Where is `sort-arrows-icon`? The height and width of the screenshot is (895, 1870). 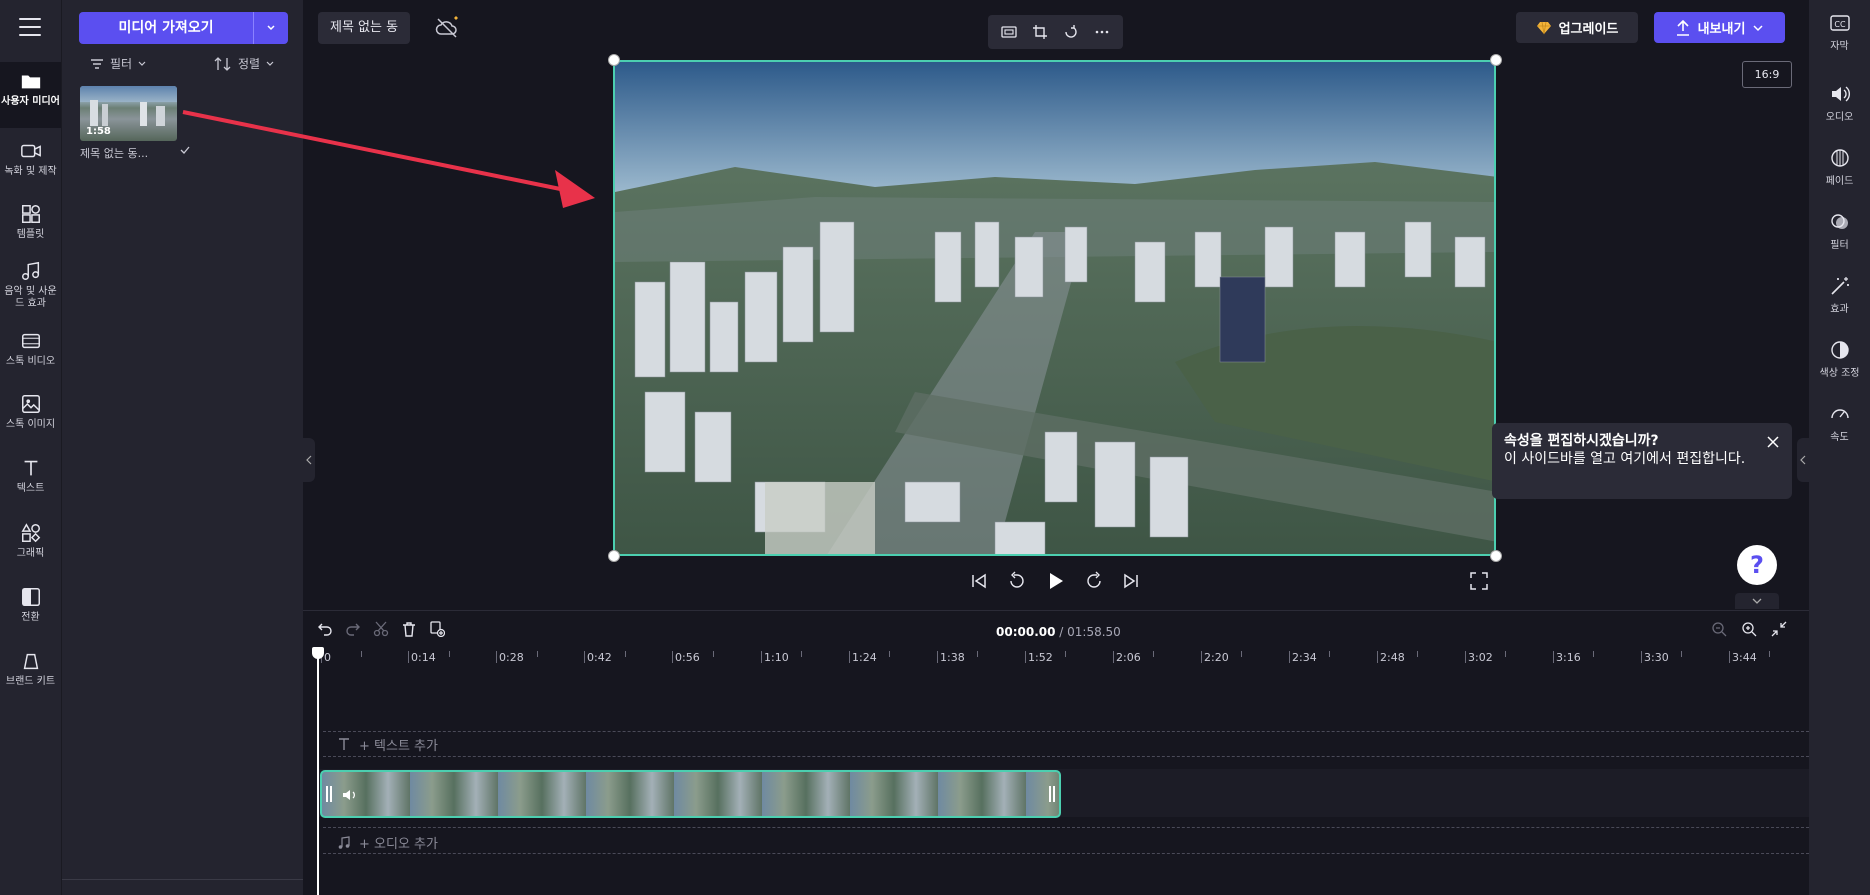
sort-arrows-icon is located at coordinates (222, 63).